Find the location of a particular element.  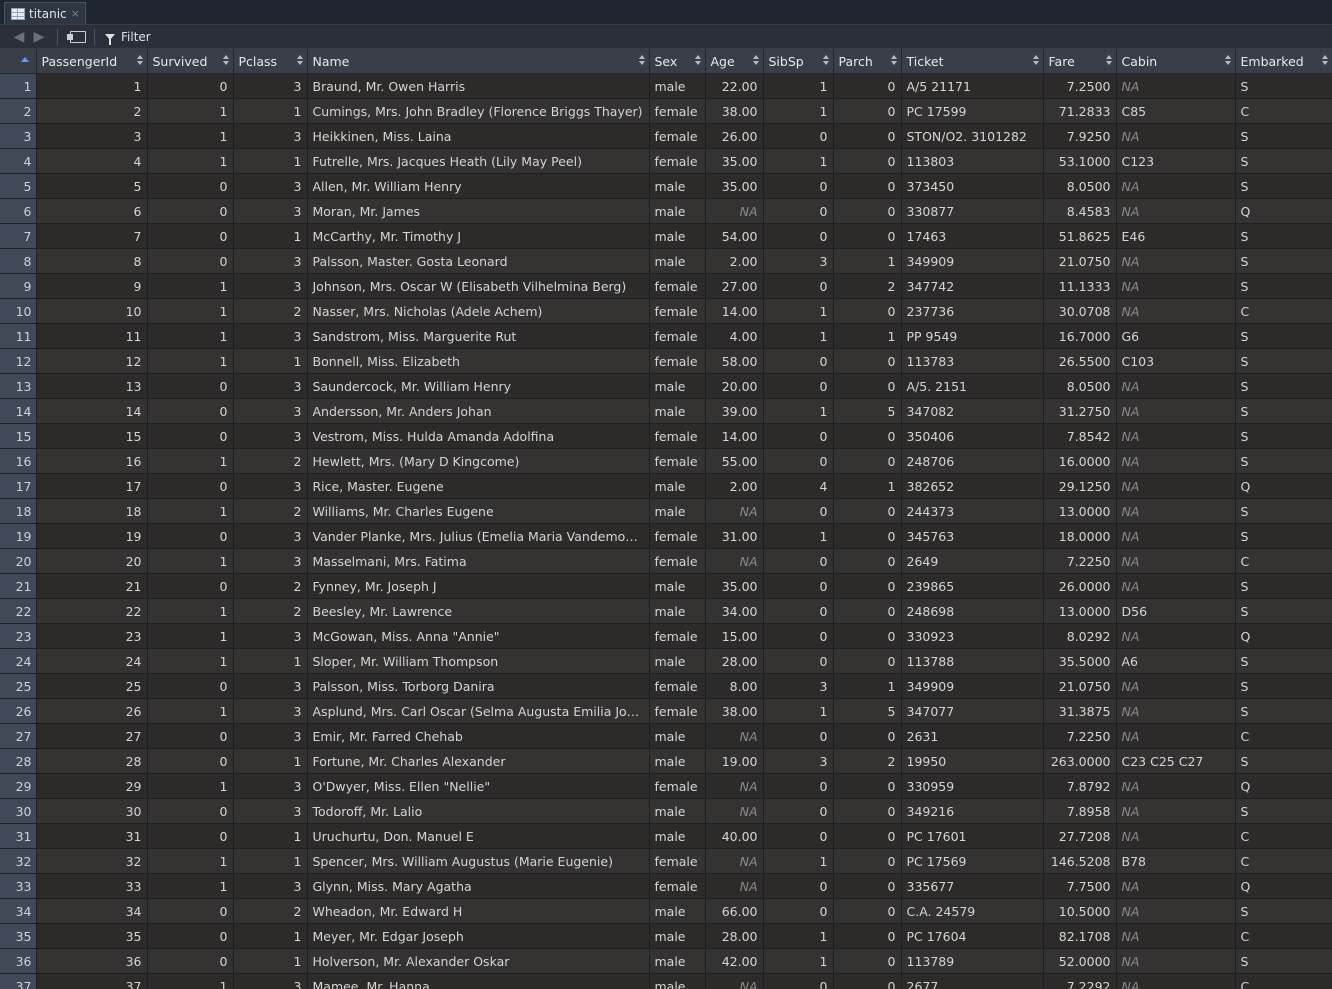

cell-ticket: 335677 is located at coordinates (972, 886).